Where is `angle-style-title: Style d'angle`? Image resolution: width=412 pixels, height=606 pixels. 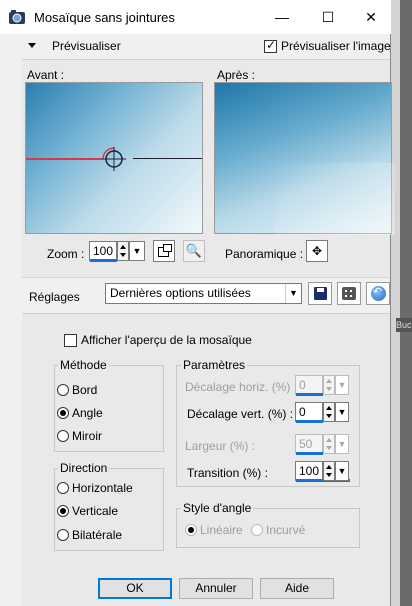 angle-style-title: Style d'angle is located at coordinates (217, 508).